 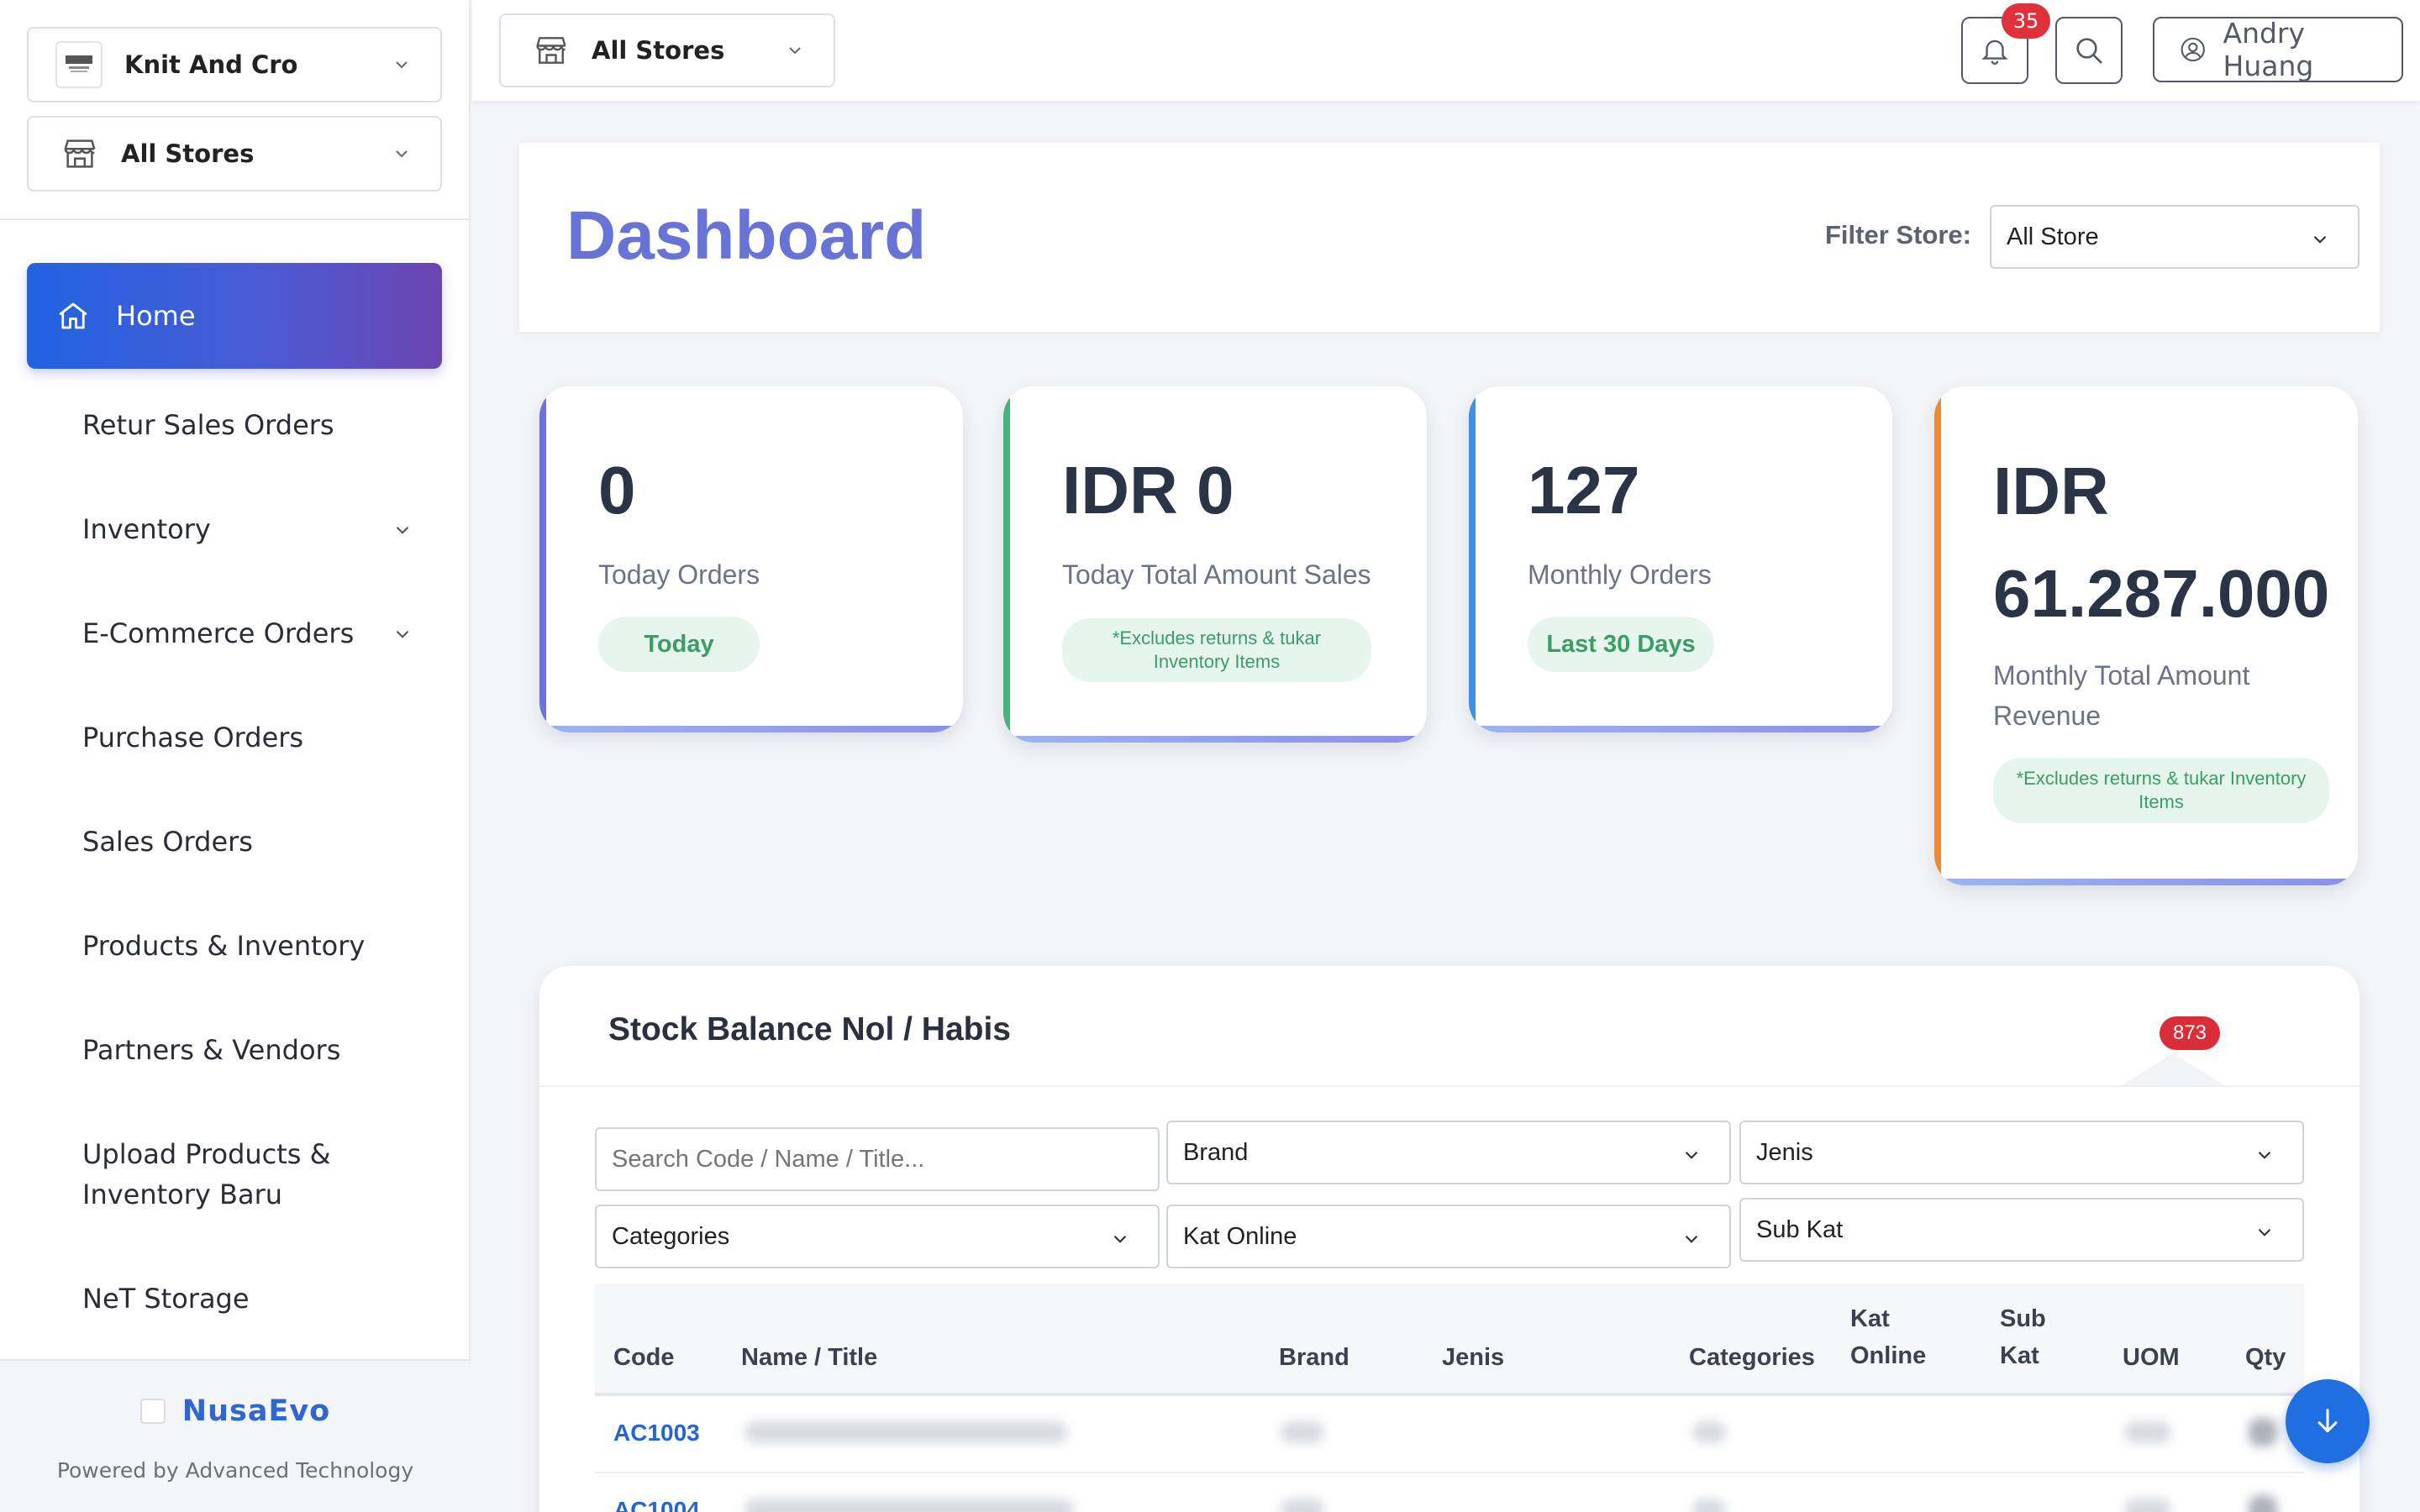 I want to click on row-divider, so click(x=1449, y=1472).